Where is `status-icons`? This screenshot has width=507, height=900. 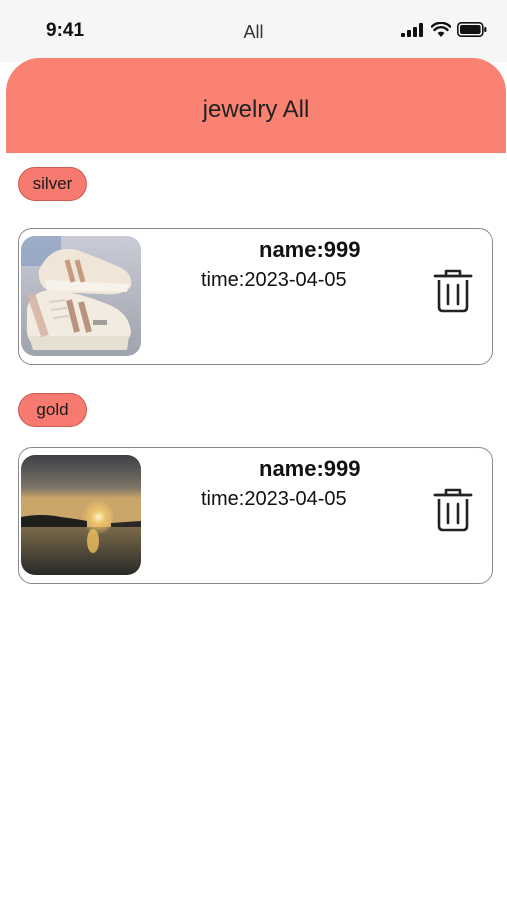 status-icons is located at coordinates (444, 29).